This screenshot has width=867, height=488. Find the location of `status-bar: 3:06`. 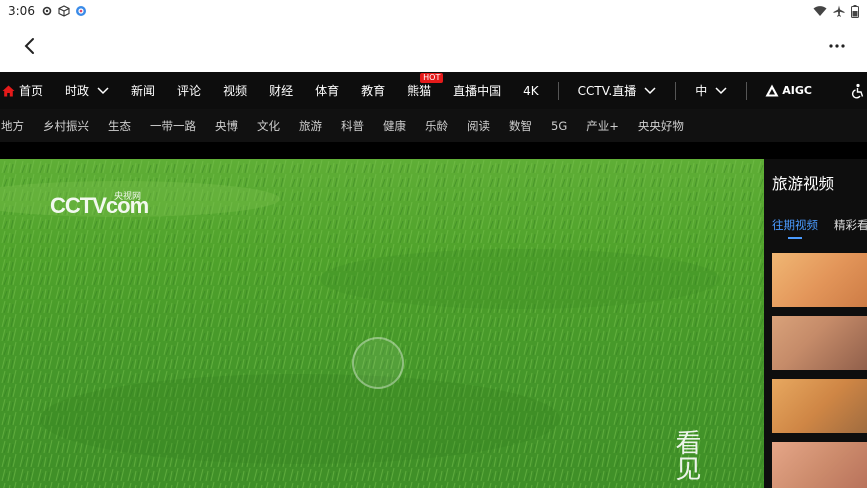

status-bar: 3:06 is located at coordinates (433, 11).